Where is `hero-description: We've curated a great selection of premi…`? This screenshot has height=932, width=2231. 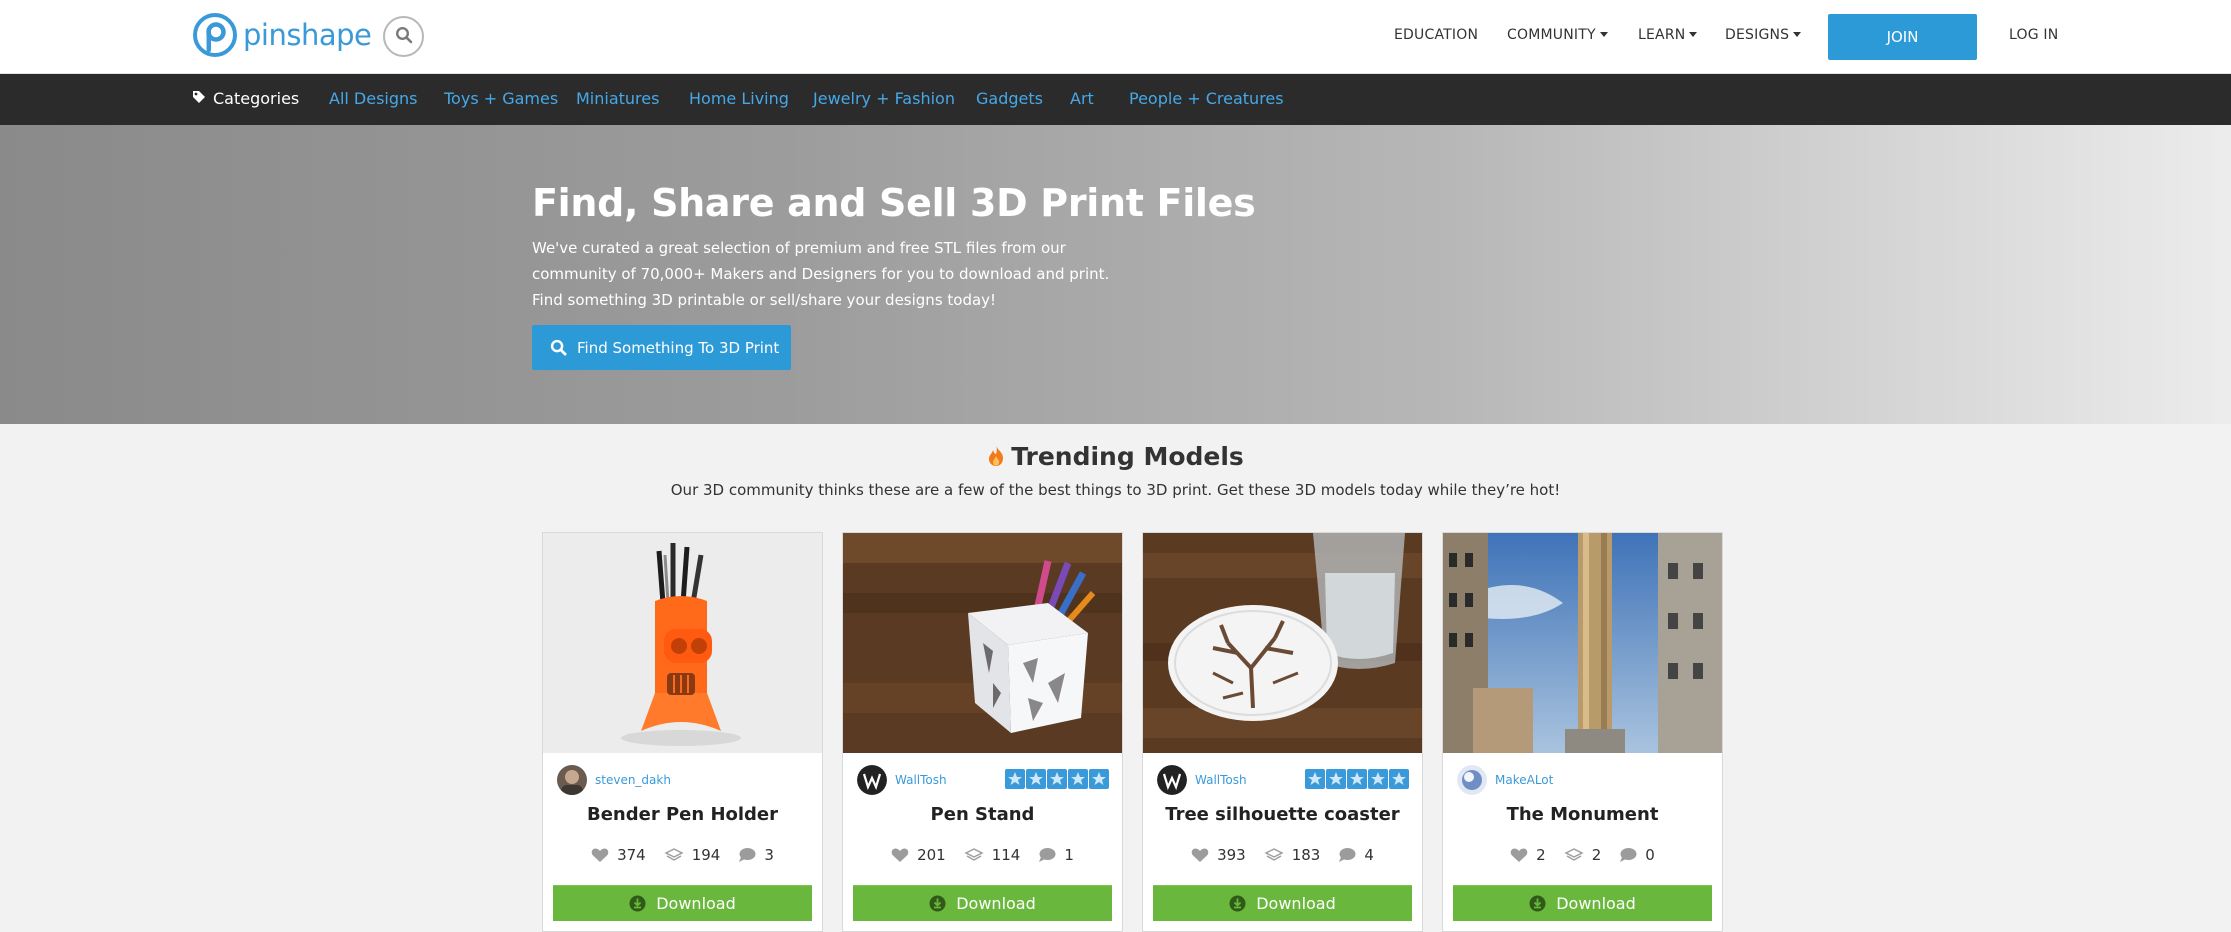
hero-description: We've curated a great selection of premi… is located at coordinates (821, 274).